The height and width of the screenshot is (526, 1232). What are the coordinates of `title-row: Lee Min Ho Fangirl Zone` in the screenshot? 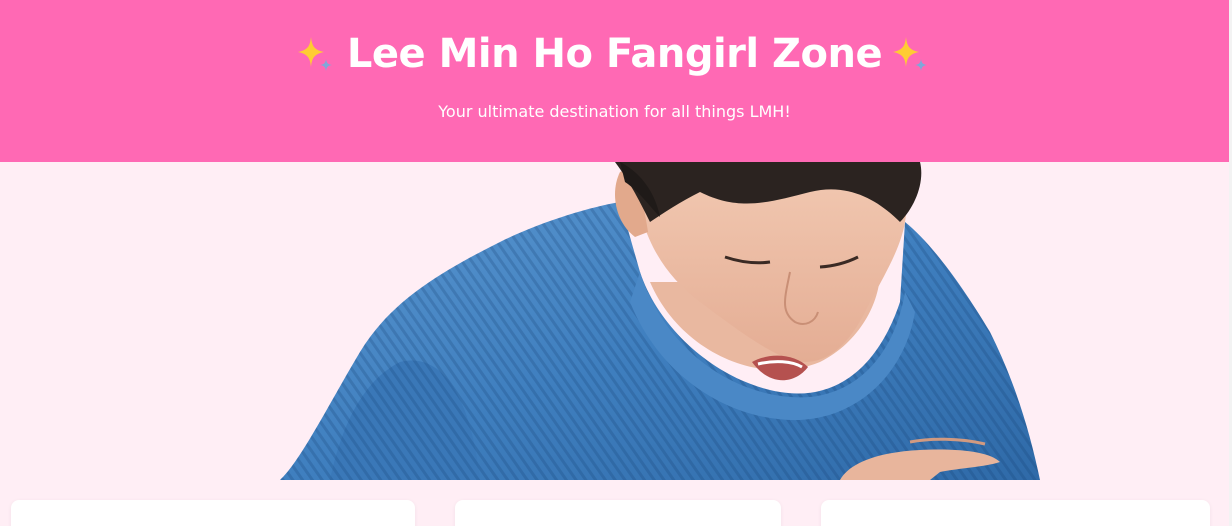 It's located at (614, 54).